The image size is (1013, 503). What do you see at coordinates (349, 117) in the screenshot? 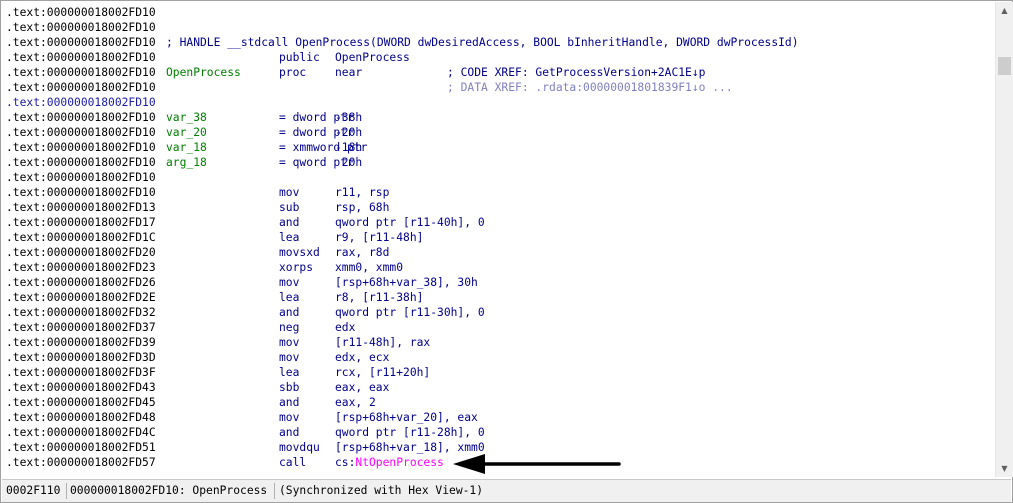
I see `line-operands: -38h` at bounding box center [349, 117].